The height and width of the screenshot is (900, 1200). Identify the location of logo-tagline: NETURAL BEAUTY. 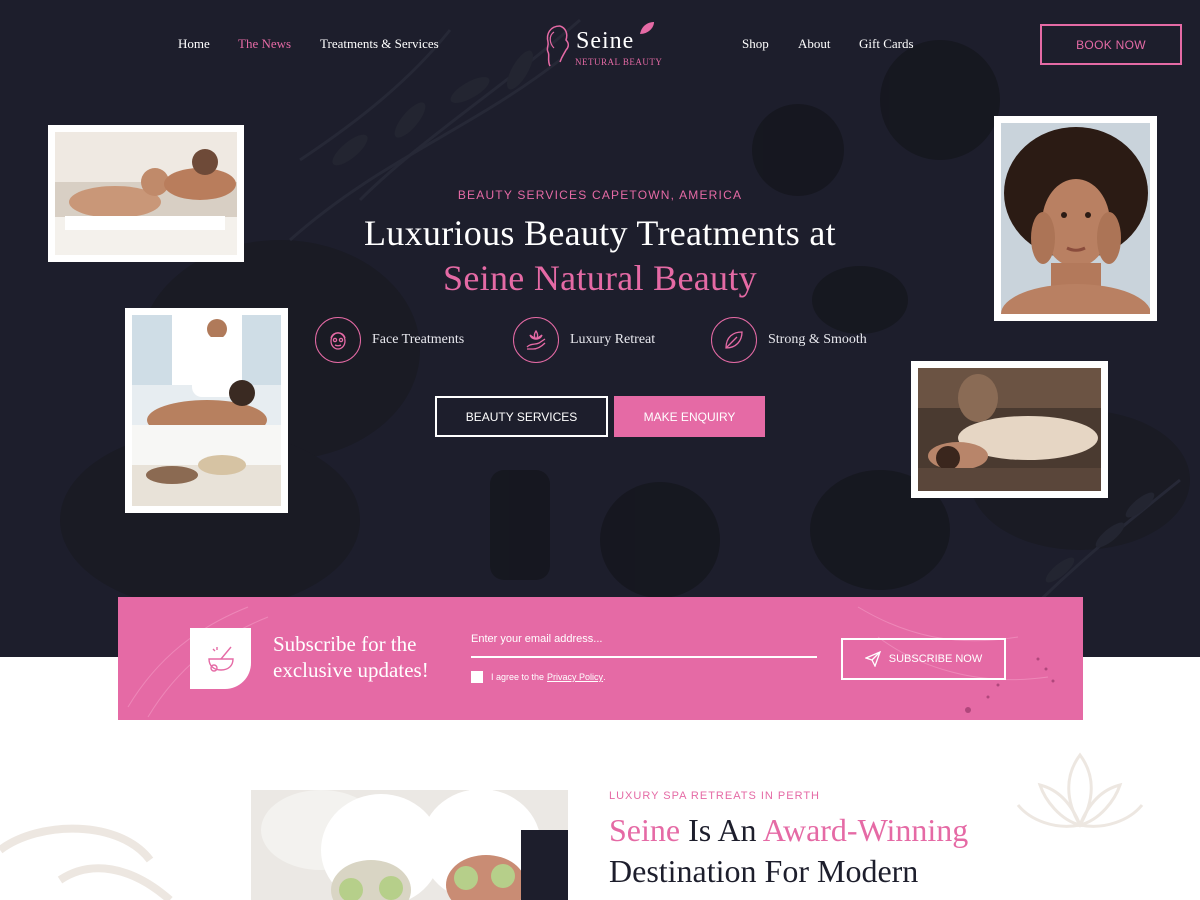
(619, 62).